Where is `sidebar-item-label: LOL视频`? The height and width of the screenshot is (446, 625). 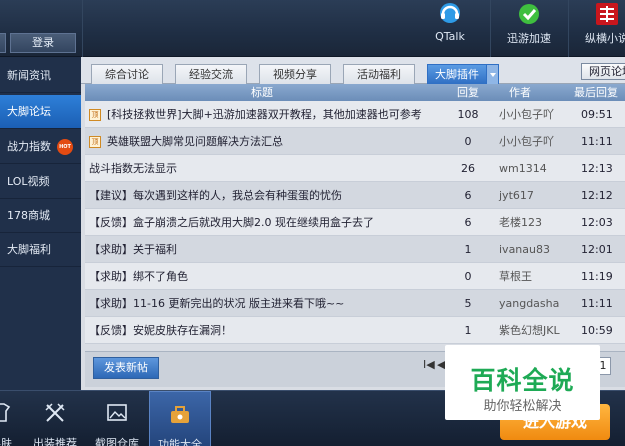
sidebar-item-label: LOL视频 is located at coordinates (28, 181).